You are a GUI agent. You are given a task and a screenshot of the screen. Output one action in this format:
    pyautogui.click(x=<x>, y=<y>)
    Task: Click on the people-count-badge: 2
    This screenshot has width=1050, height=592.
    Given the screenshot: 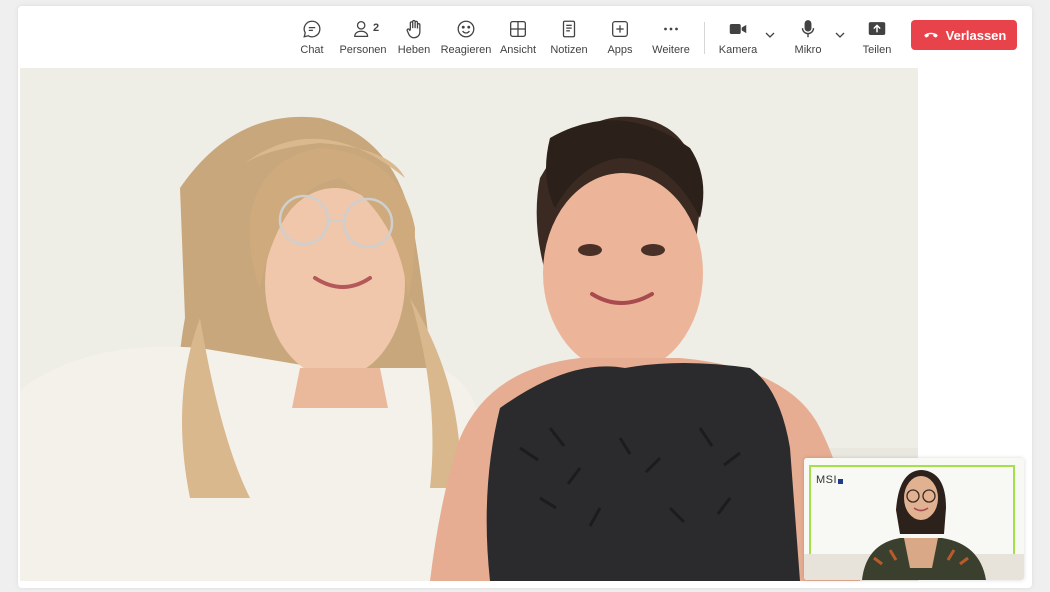 What is the action you would take?
    pyautogui.click(x=376, y=28)
    